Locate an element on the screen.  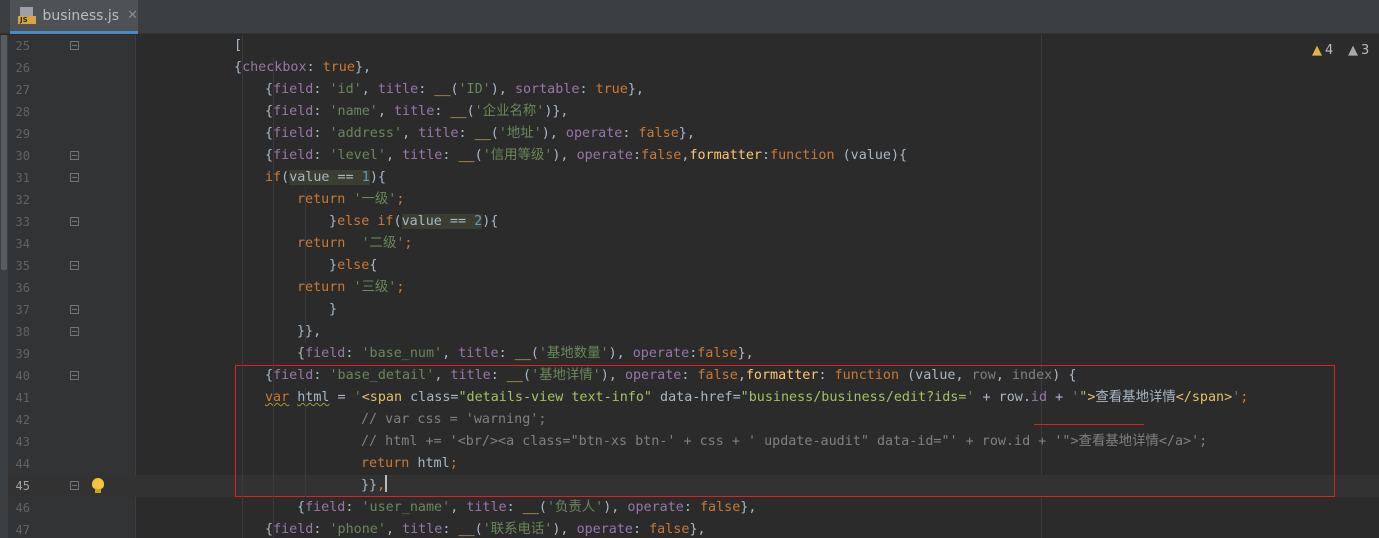
code-token: 'base_num' is located at coordinates (402, 353).